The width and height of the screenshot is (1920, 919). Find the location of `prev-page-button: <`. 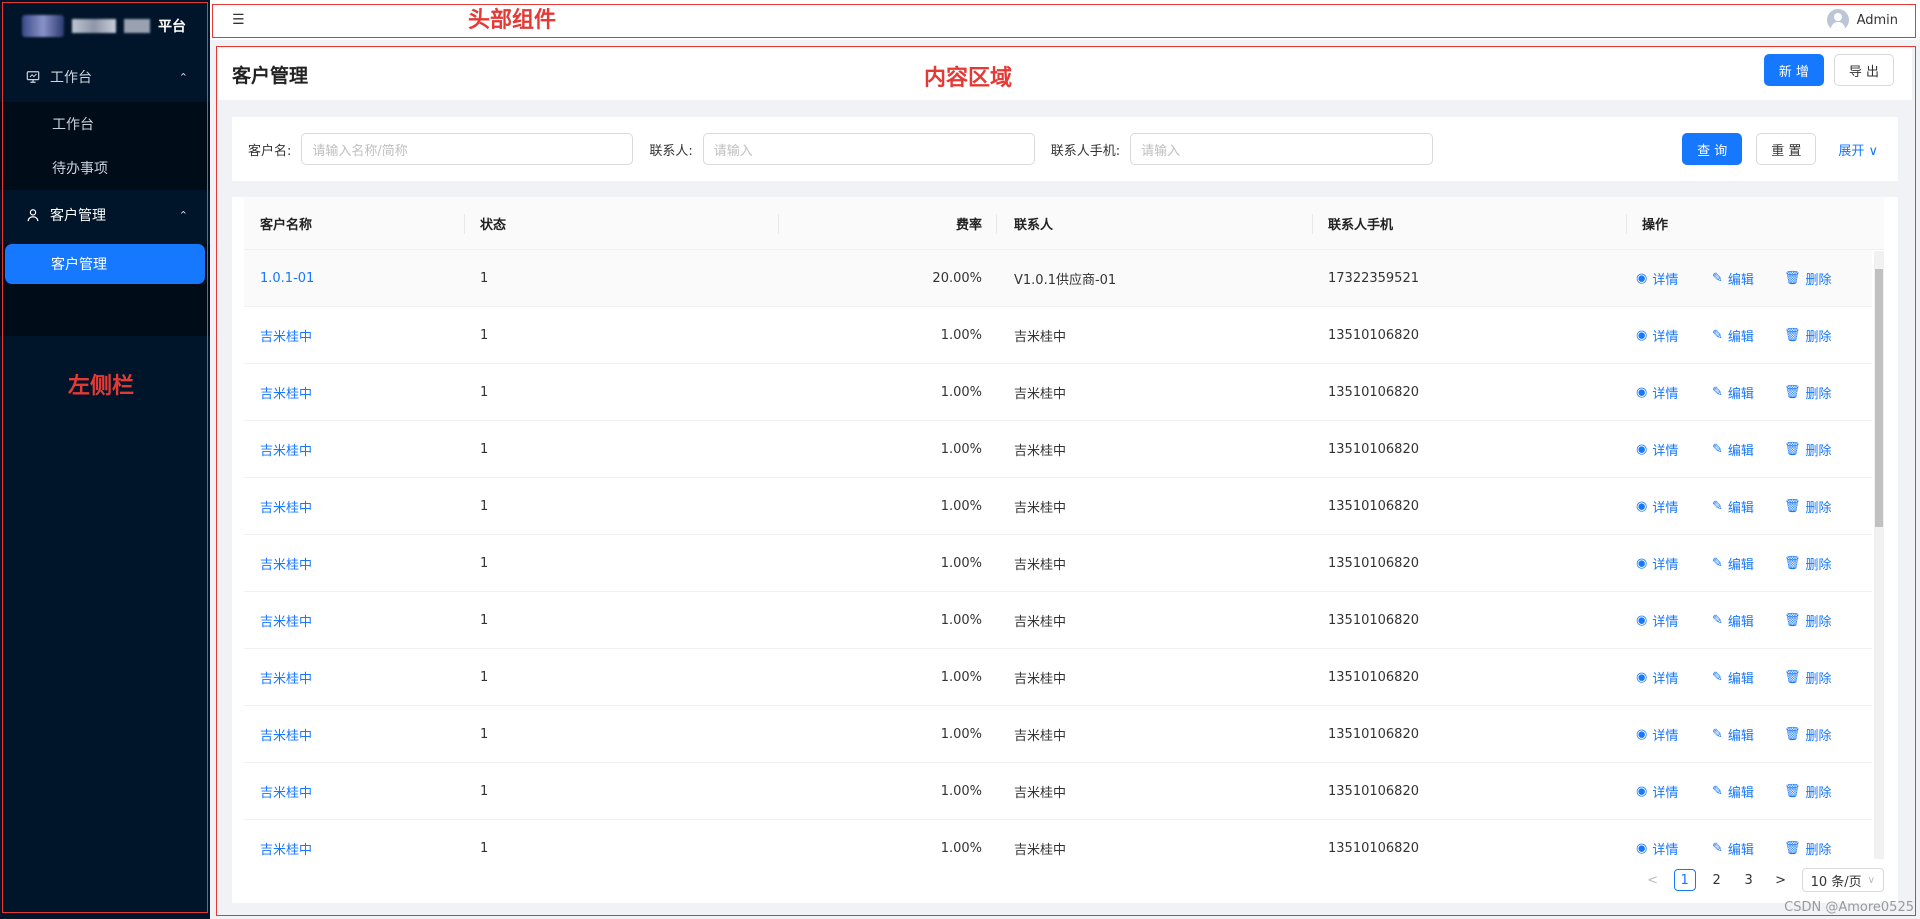

prev-page-button: < is located at coordinates (1653, 880).